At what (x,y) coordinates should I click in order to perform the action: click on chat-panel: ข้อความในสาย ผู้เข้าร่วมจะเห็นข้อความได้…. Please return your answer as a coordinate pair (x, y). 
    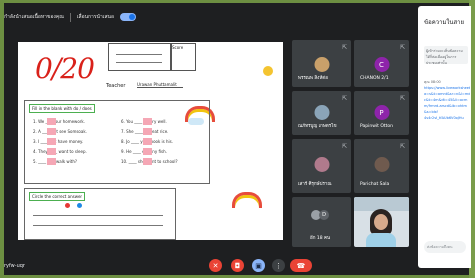
    Looking at the image, I should click on (444, 137).